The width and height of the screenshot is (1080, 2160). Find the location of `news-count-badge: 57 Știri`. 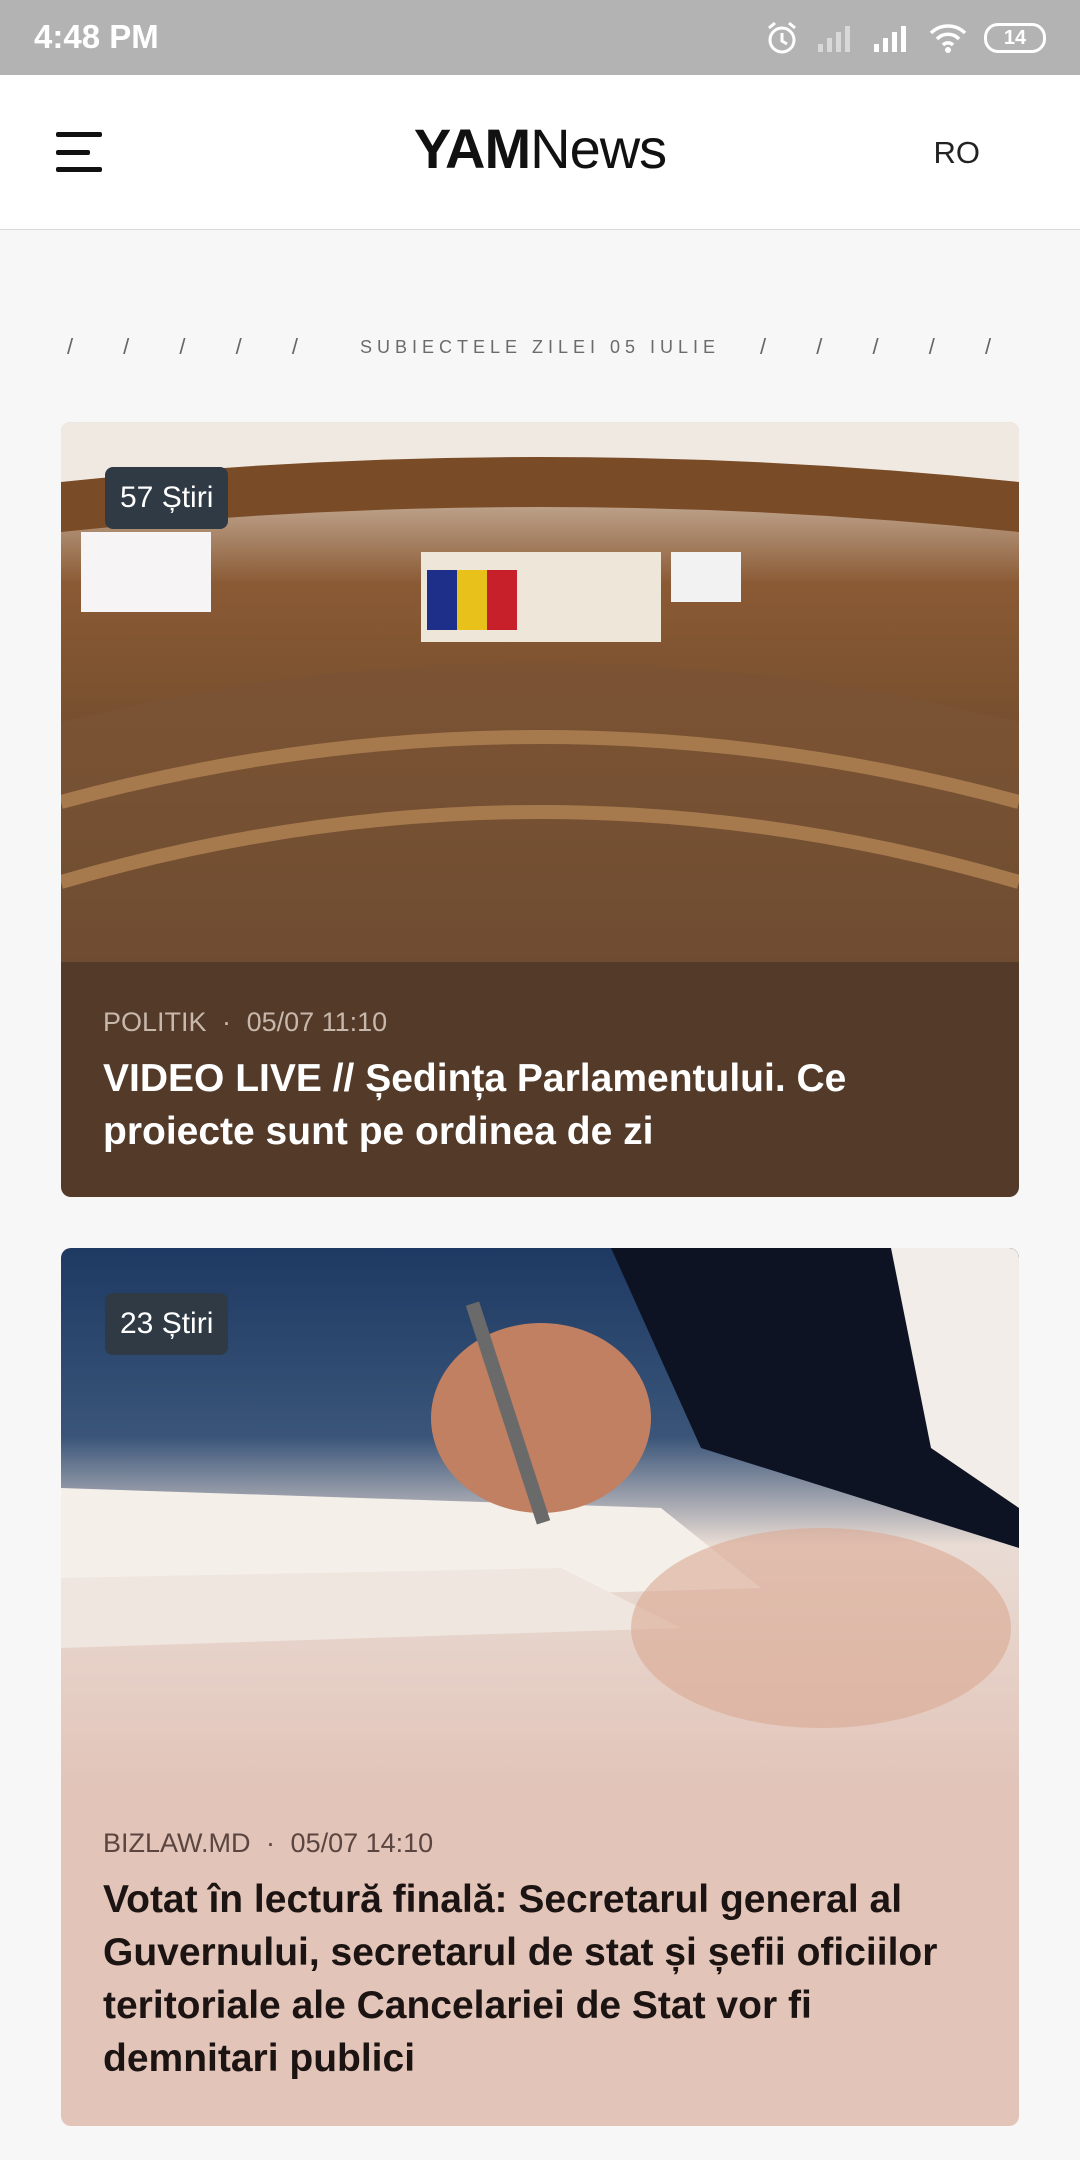

news-count-badge: 57 Știri is located at coordinates (167, 498).